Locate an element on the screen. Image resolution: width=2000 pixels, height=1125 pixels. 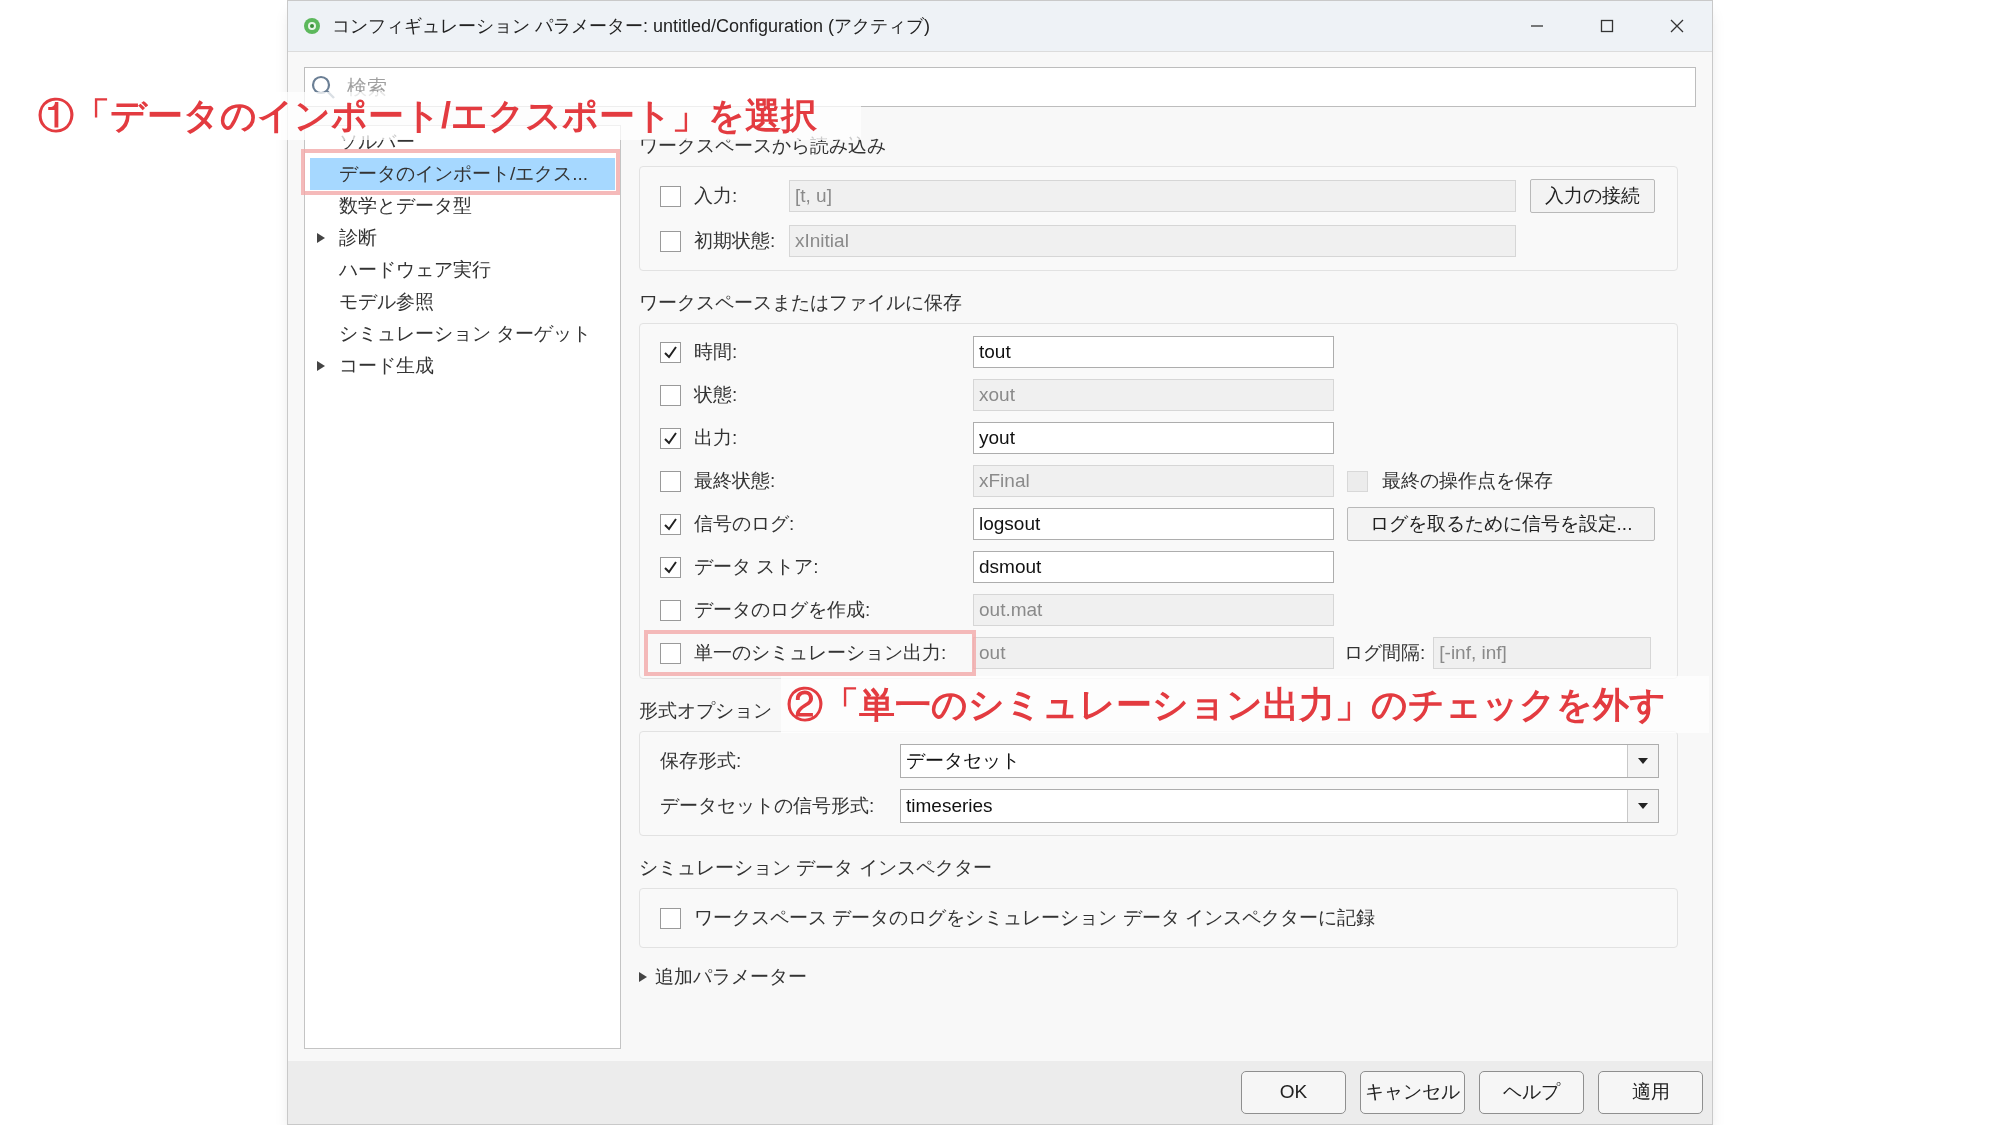
field-label: ログ間隔: is located at coordinates (1385, 652).